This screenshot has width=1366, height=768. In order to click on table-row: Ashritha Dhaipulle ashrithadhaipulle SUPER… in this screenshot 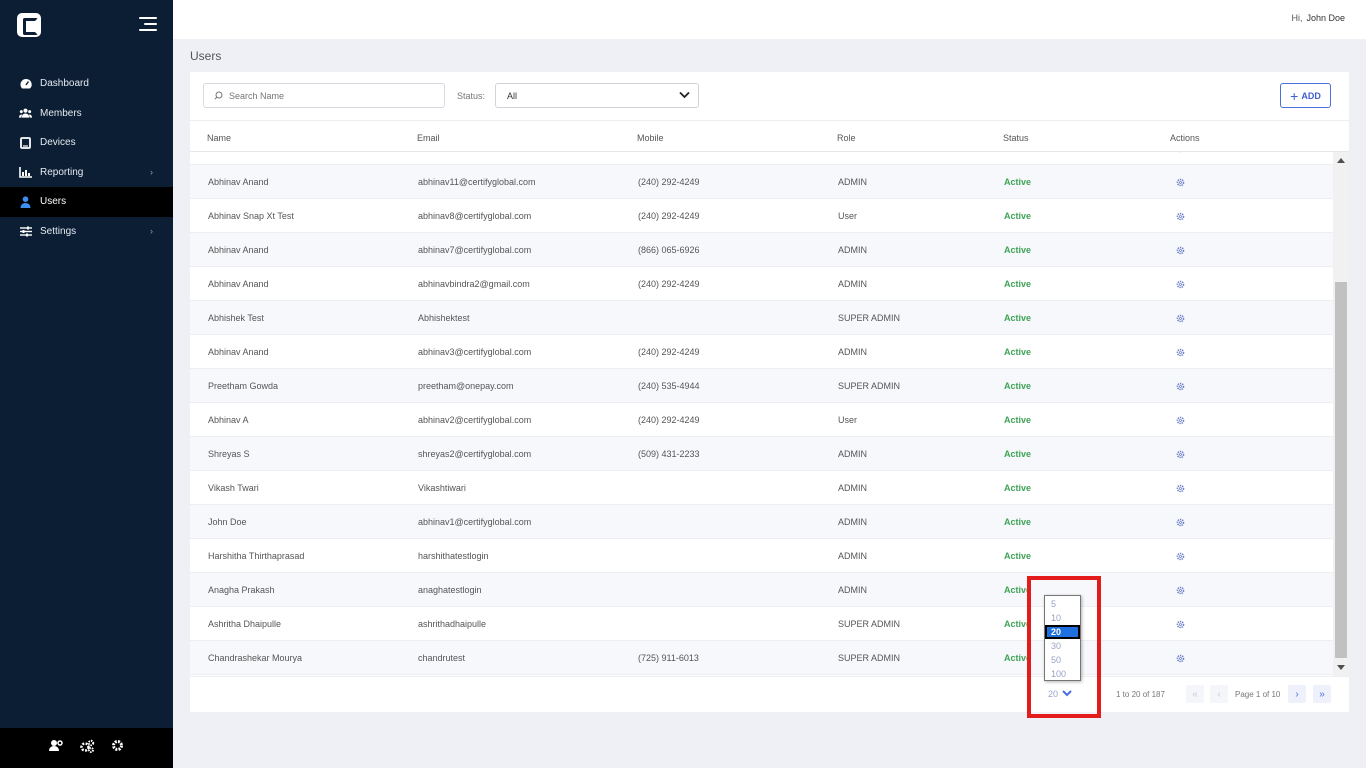, I will do `click(761, 624)`.